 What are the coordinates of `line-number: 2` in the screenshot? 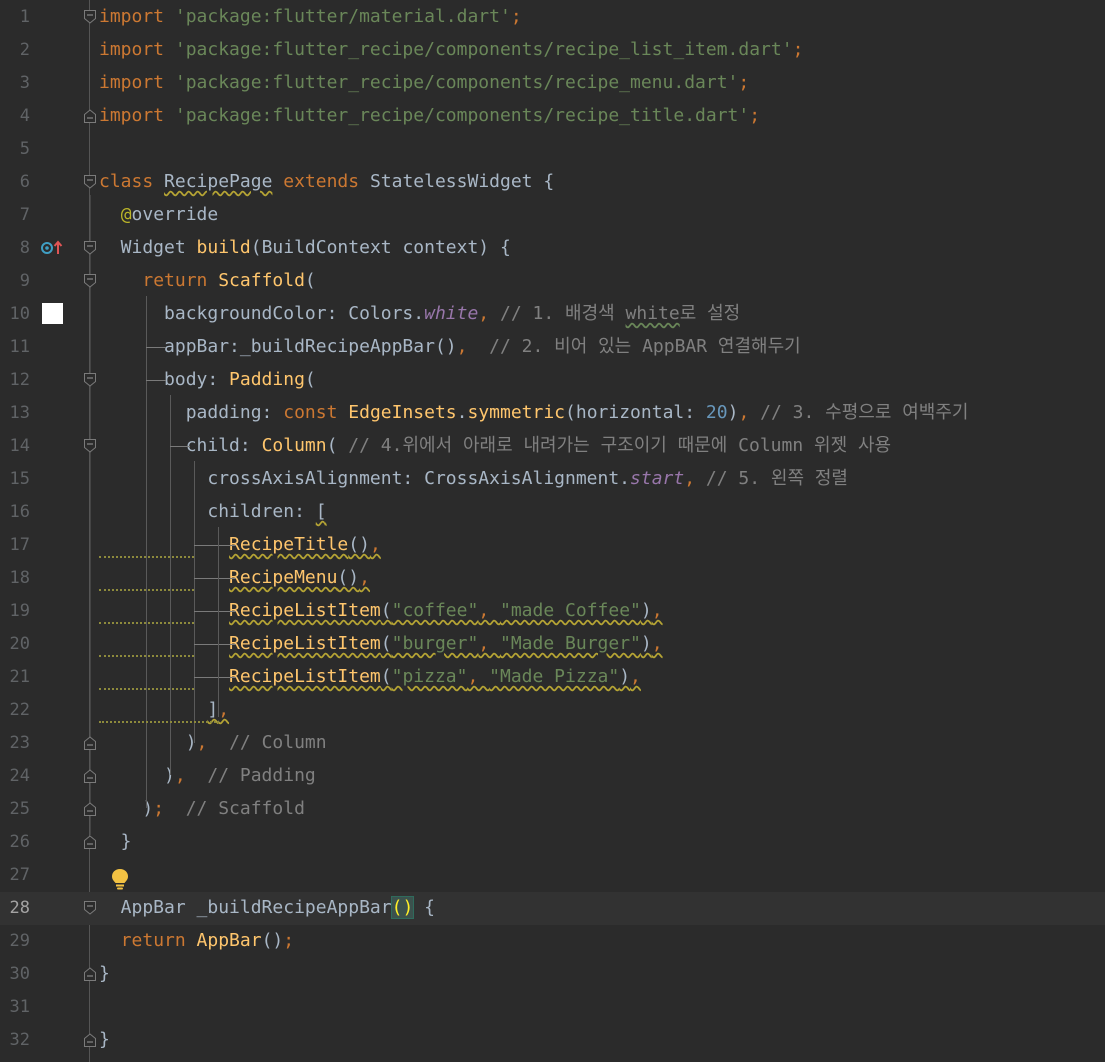 It's located at (15, 50).